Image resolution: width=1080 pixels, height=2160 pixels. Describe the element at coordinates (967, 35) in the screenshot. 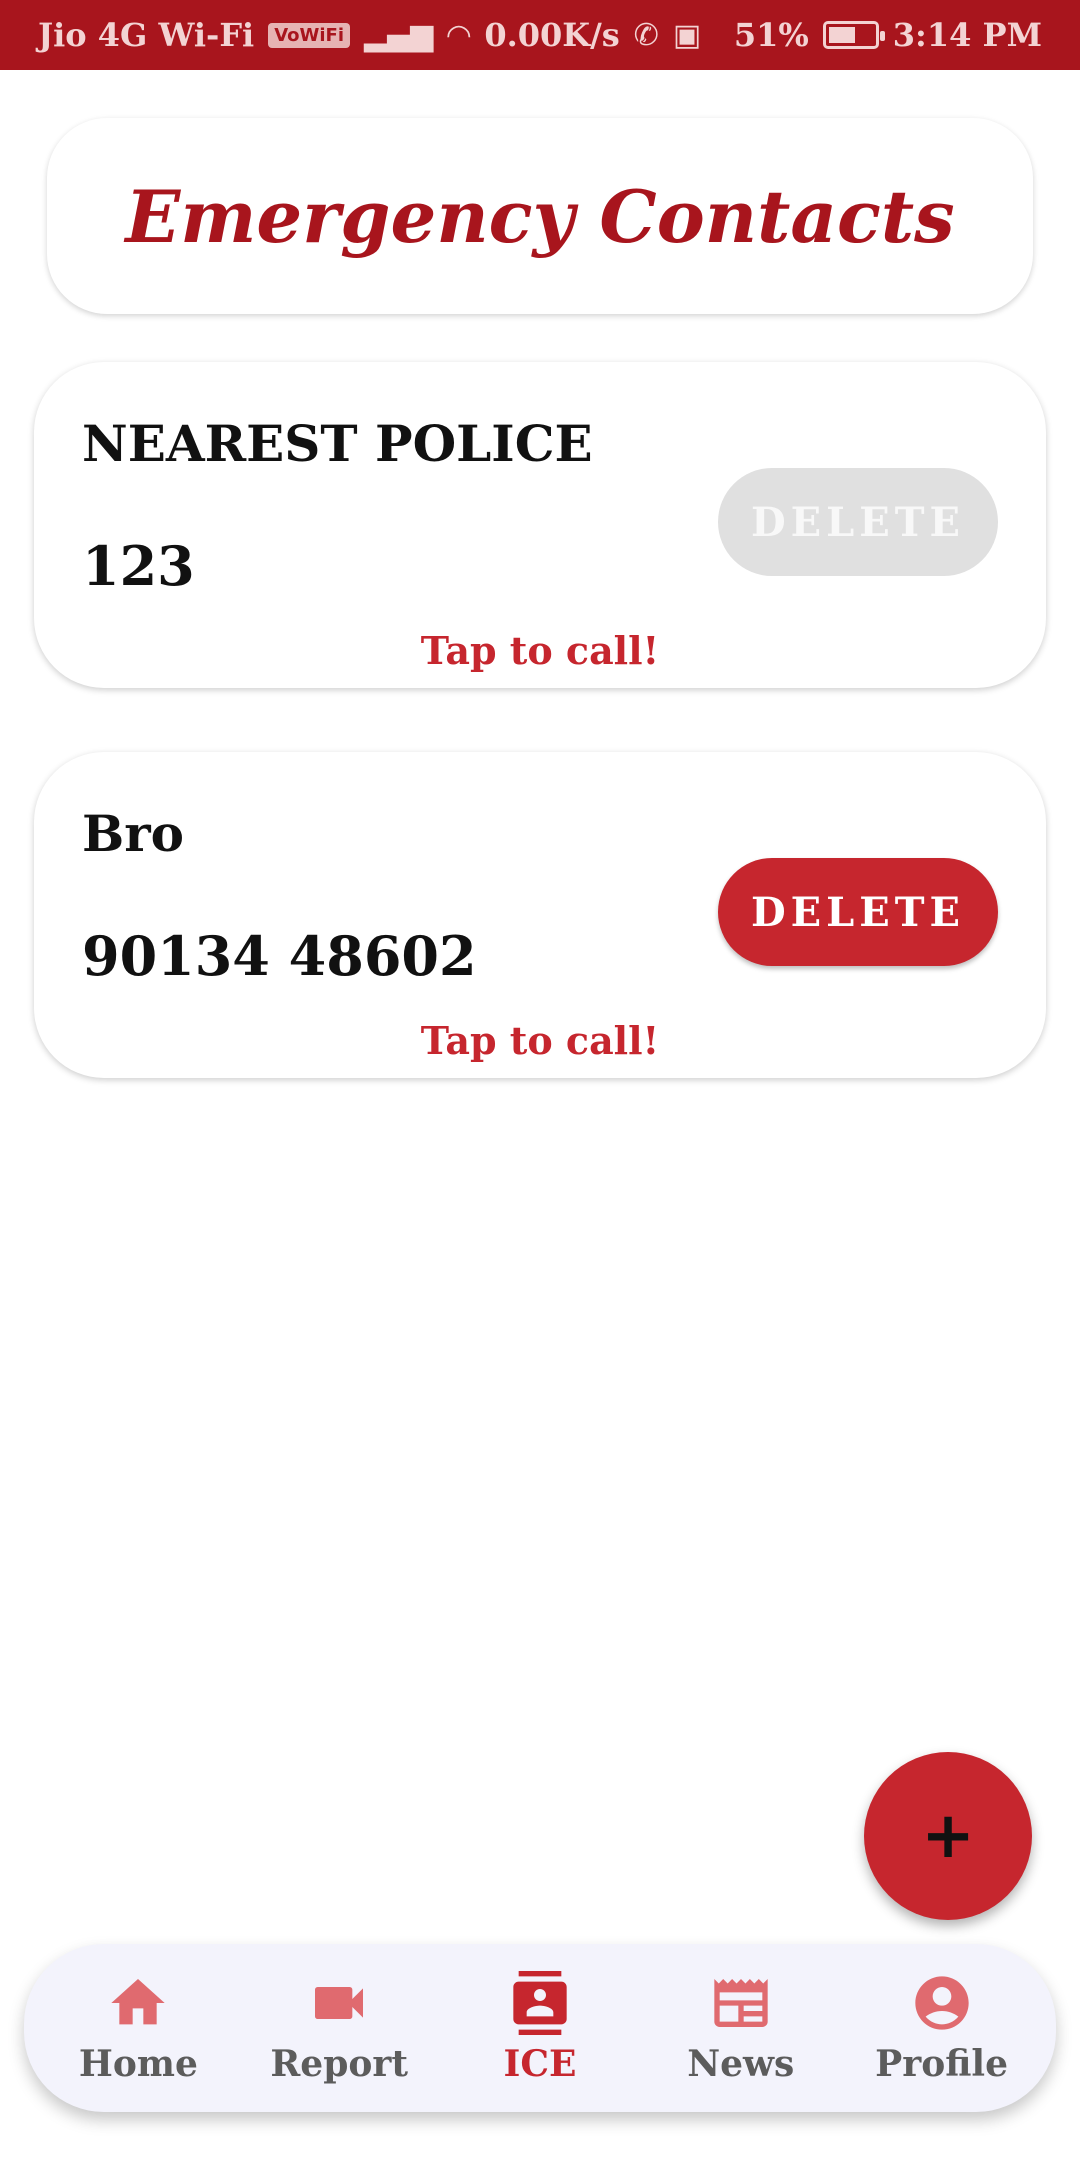

I see `clock: 3:14 PM` at that location.